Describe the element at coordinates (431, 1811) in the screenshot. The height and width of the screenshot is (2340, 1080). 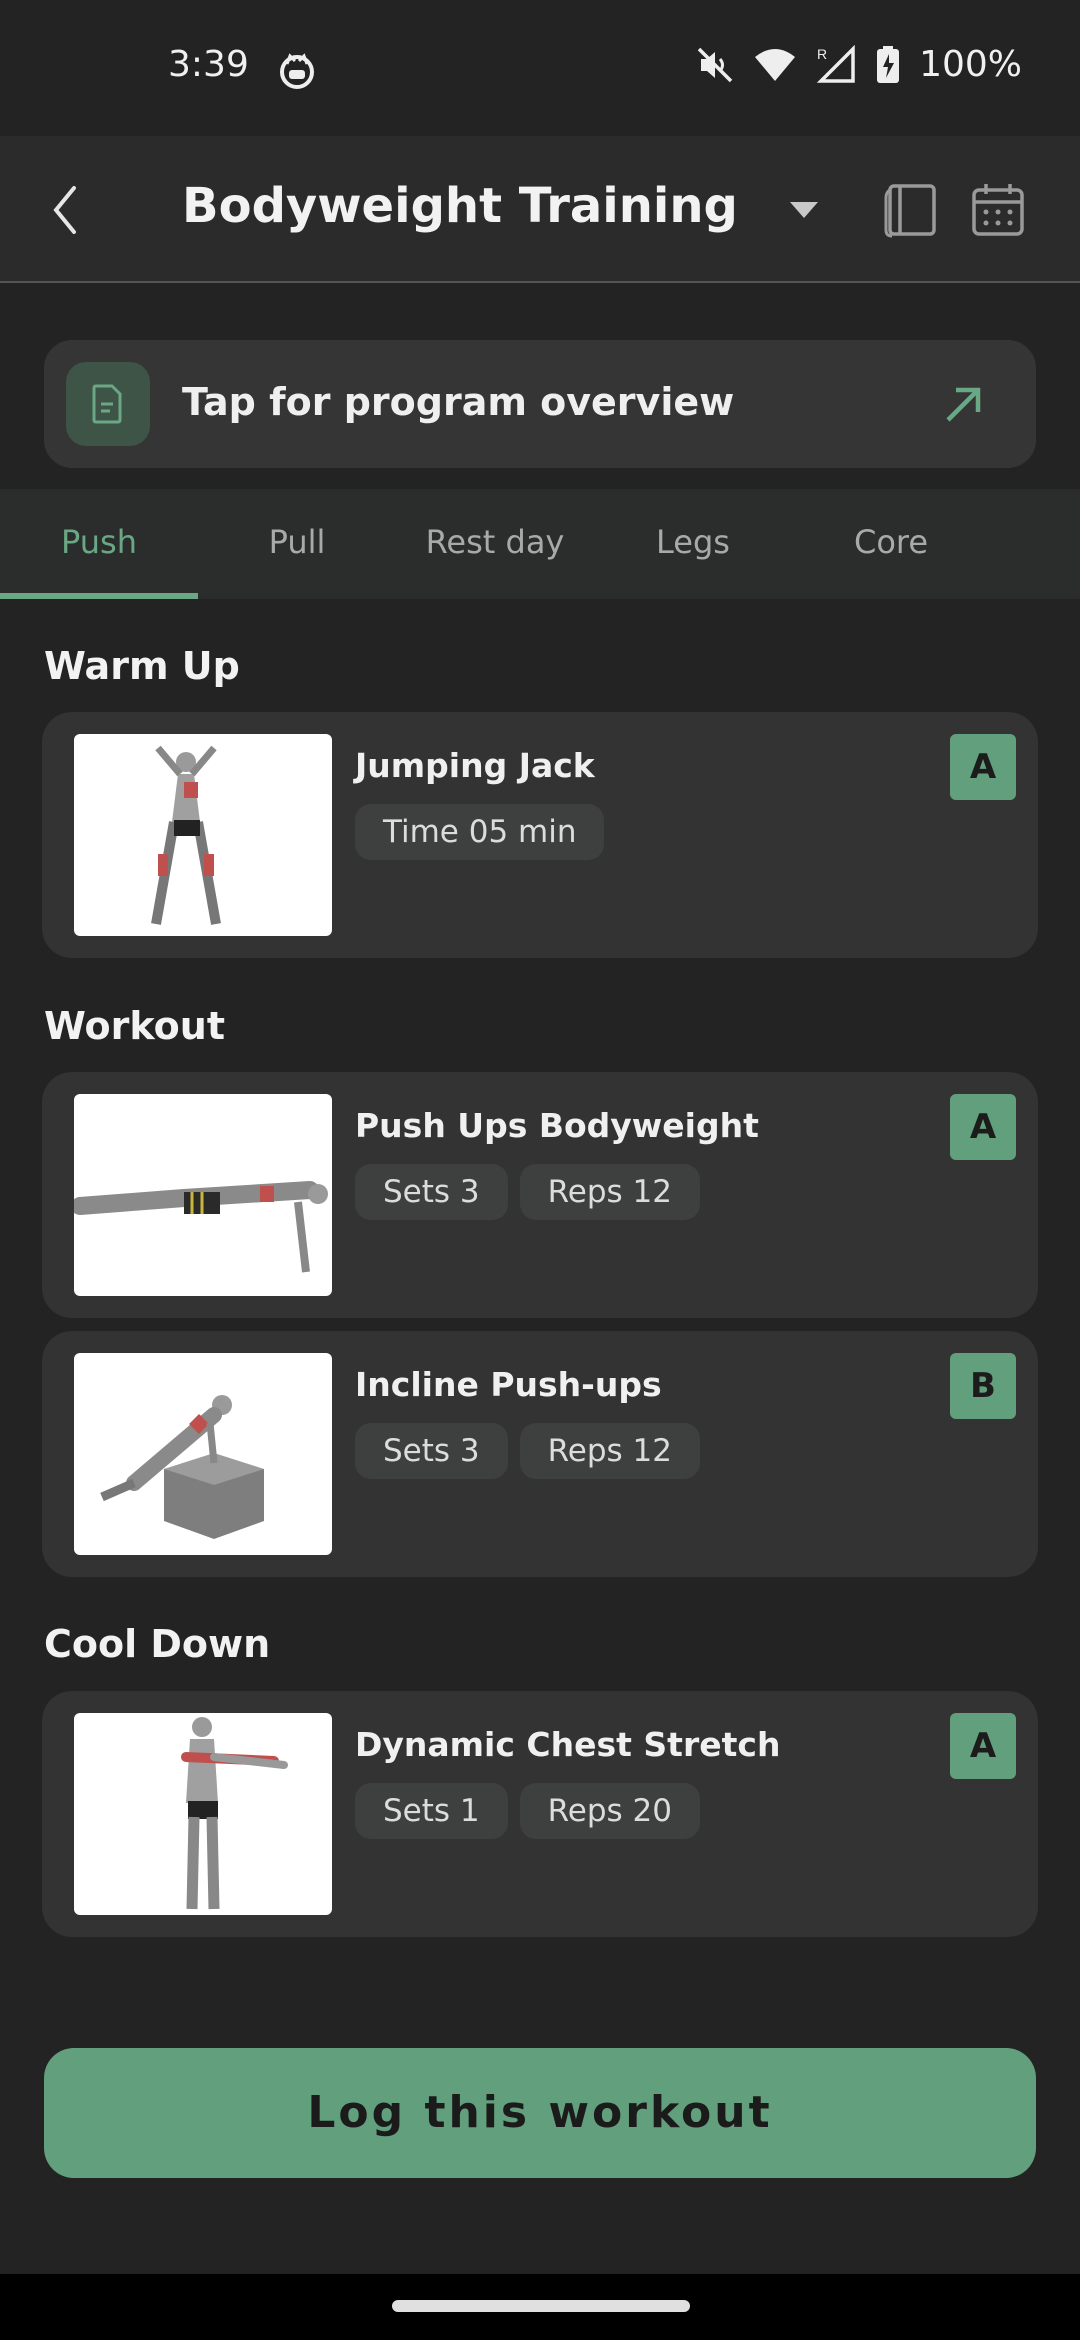
I see `sets-chip: Sets 1` at that location.